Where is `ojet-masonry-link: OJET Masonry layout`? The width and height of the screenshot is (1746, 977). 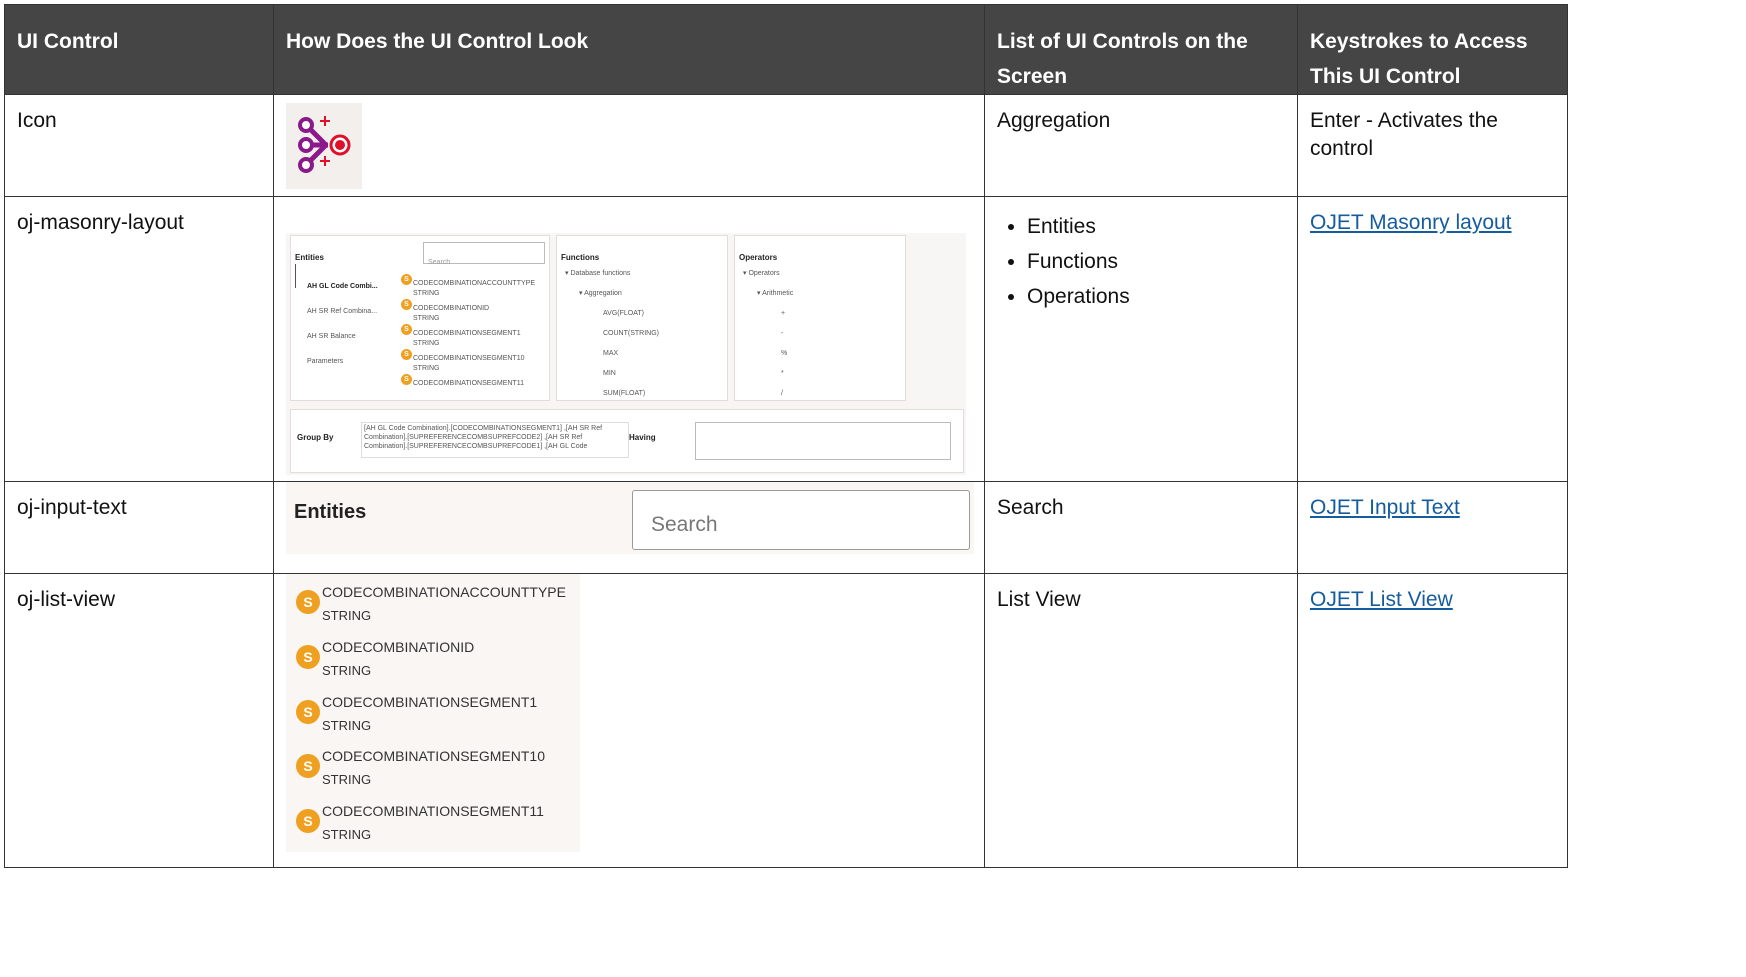
ojet-masonry-link: OJET Masonry layout is located at coordinates (1411, 222).